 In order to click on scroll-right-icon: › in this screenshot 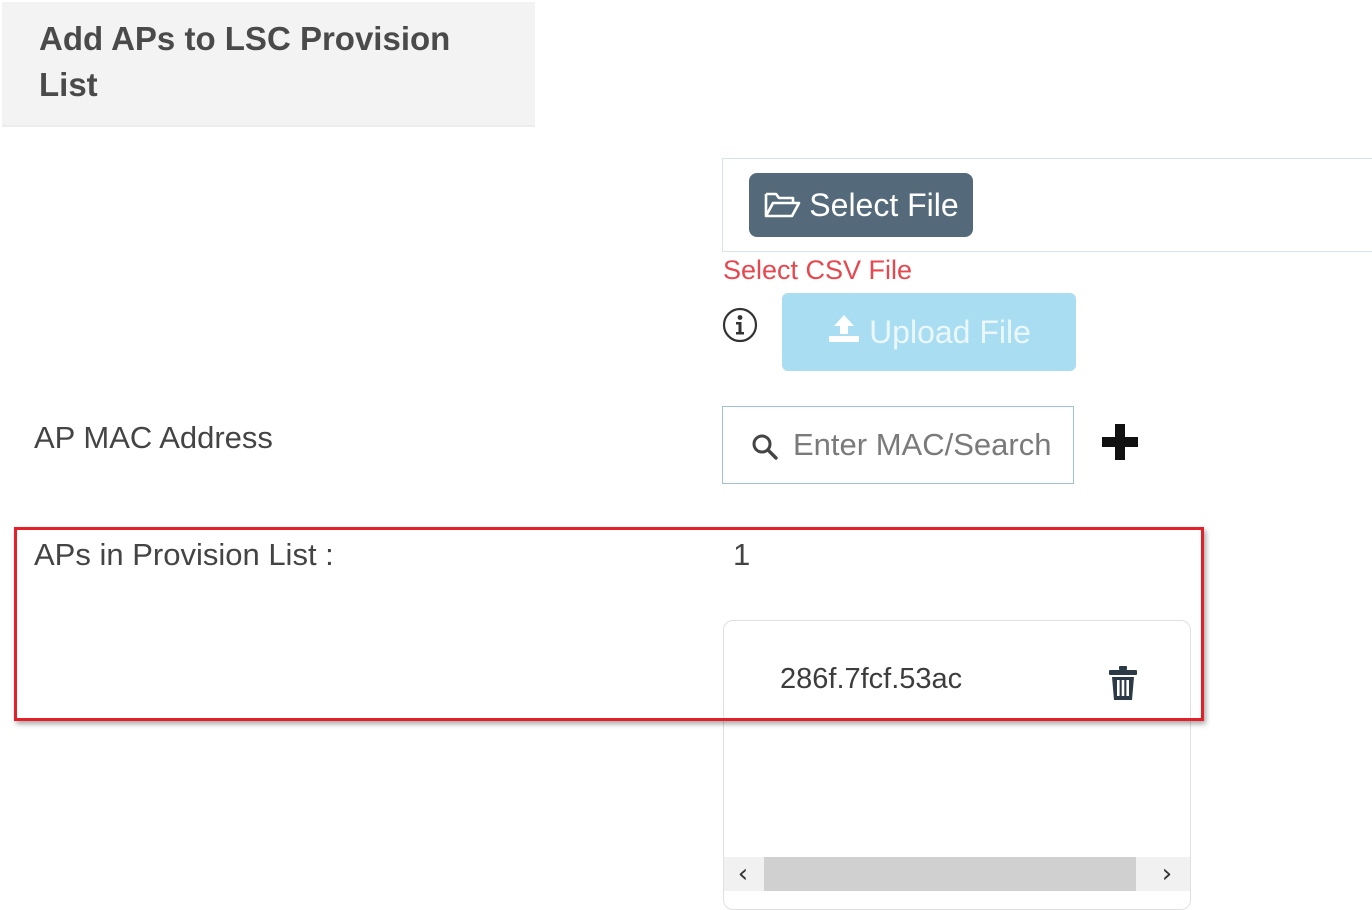, I will do `click(1167, 874)`.